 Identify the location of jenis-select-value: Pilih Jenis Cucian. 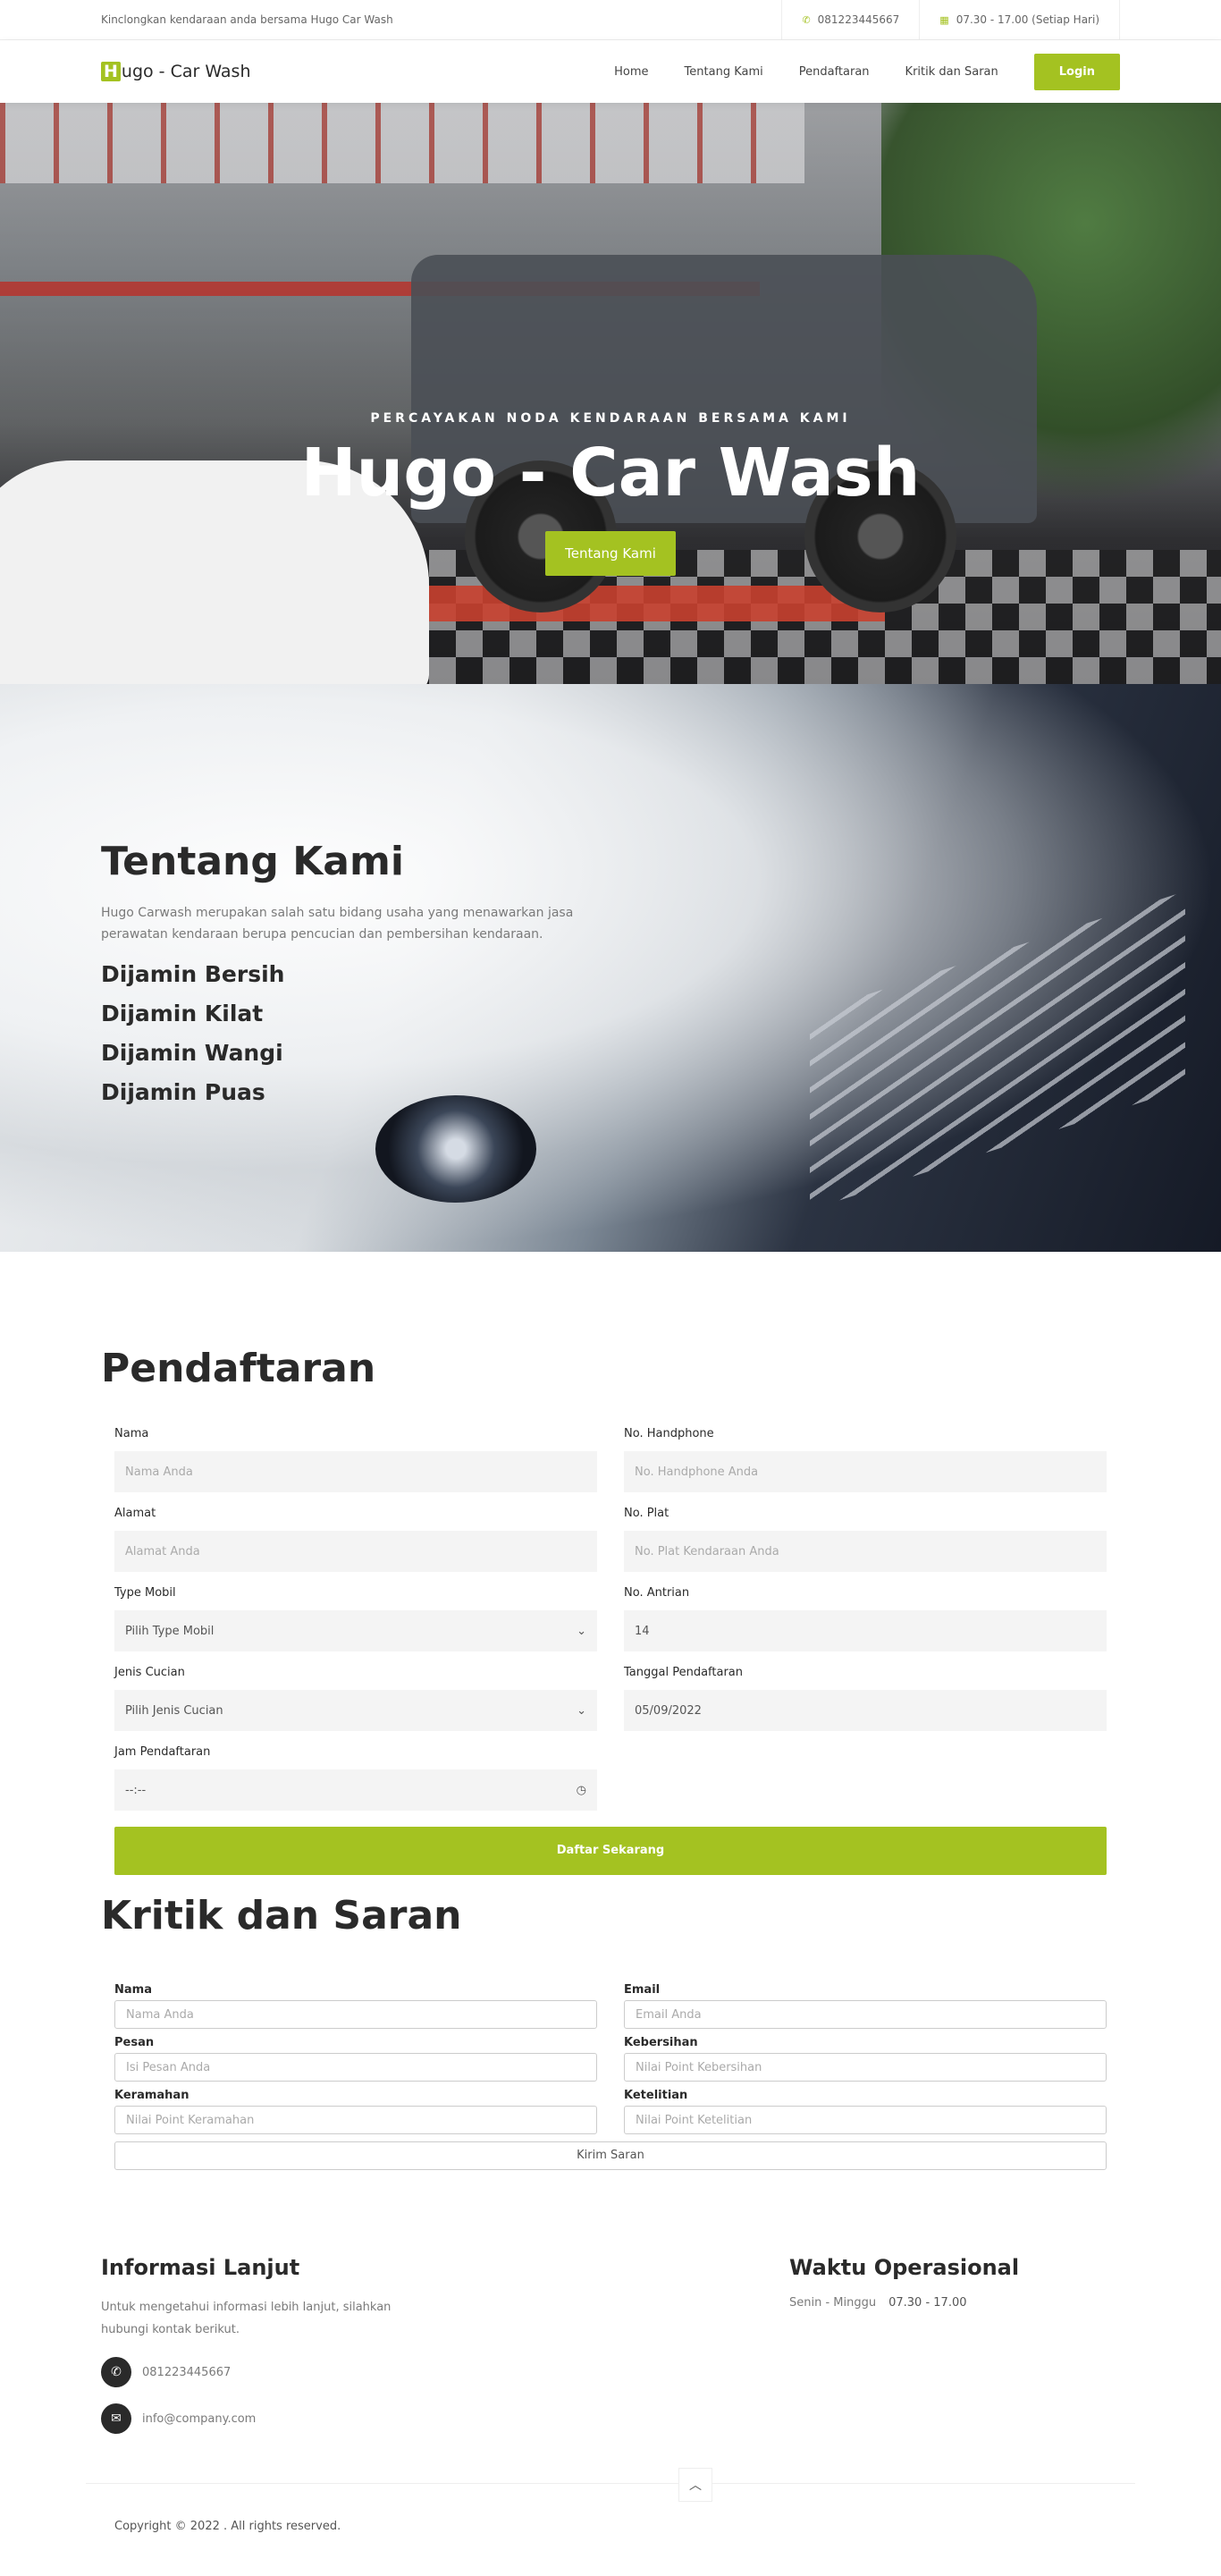
(174, 1710).